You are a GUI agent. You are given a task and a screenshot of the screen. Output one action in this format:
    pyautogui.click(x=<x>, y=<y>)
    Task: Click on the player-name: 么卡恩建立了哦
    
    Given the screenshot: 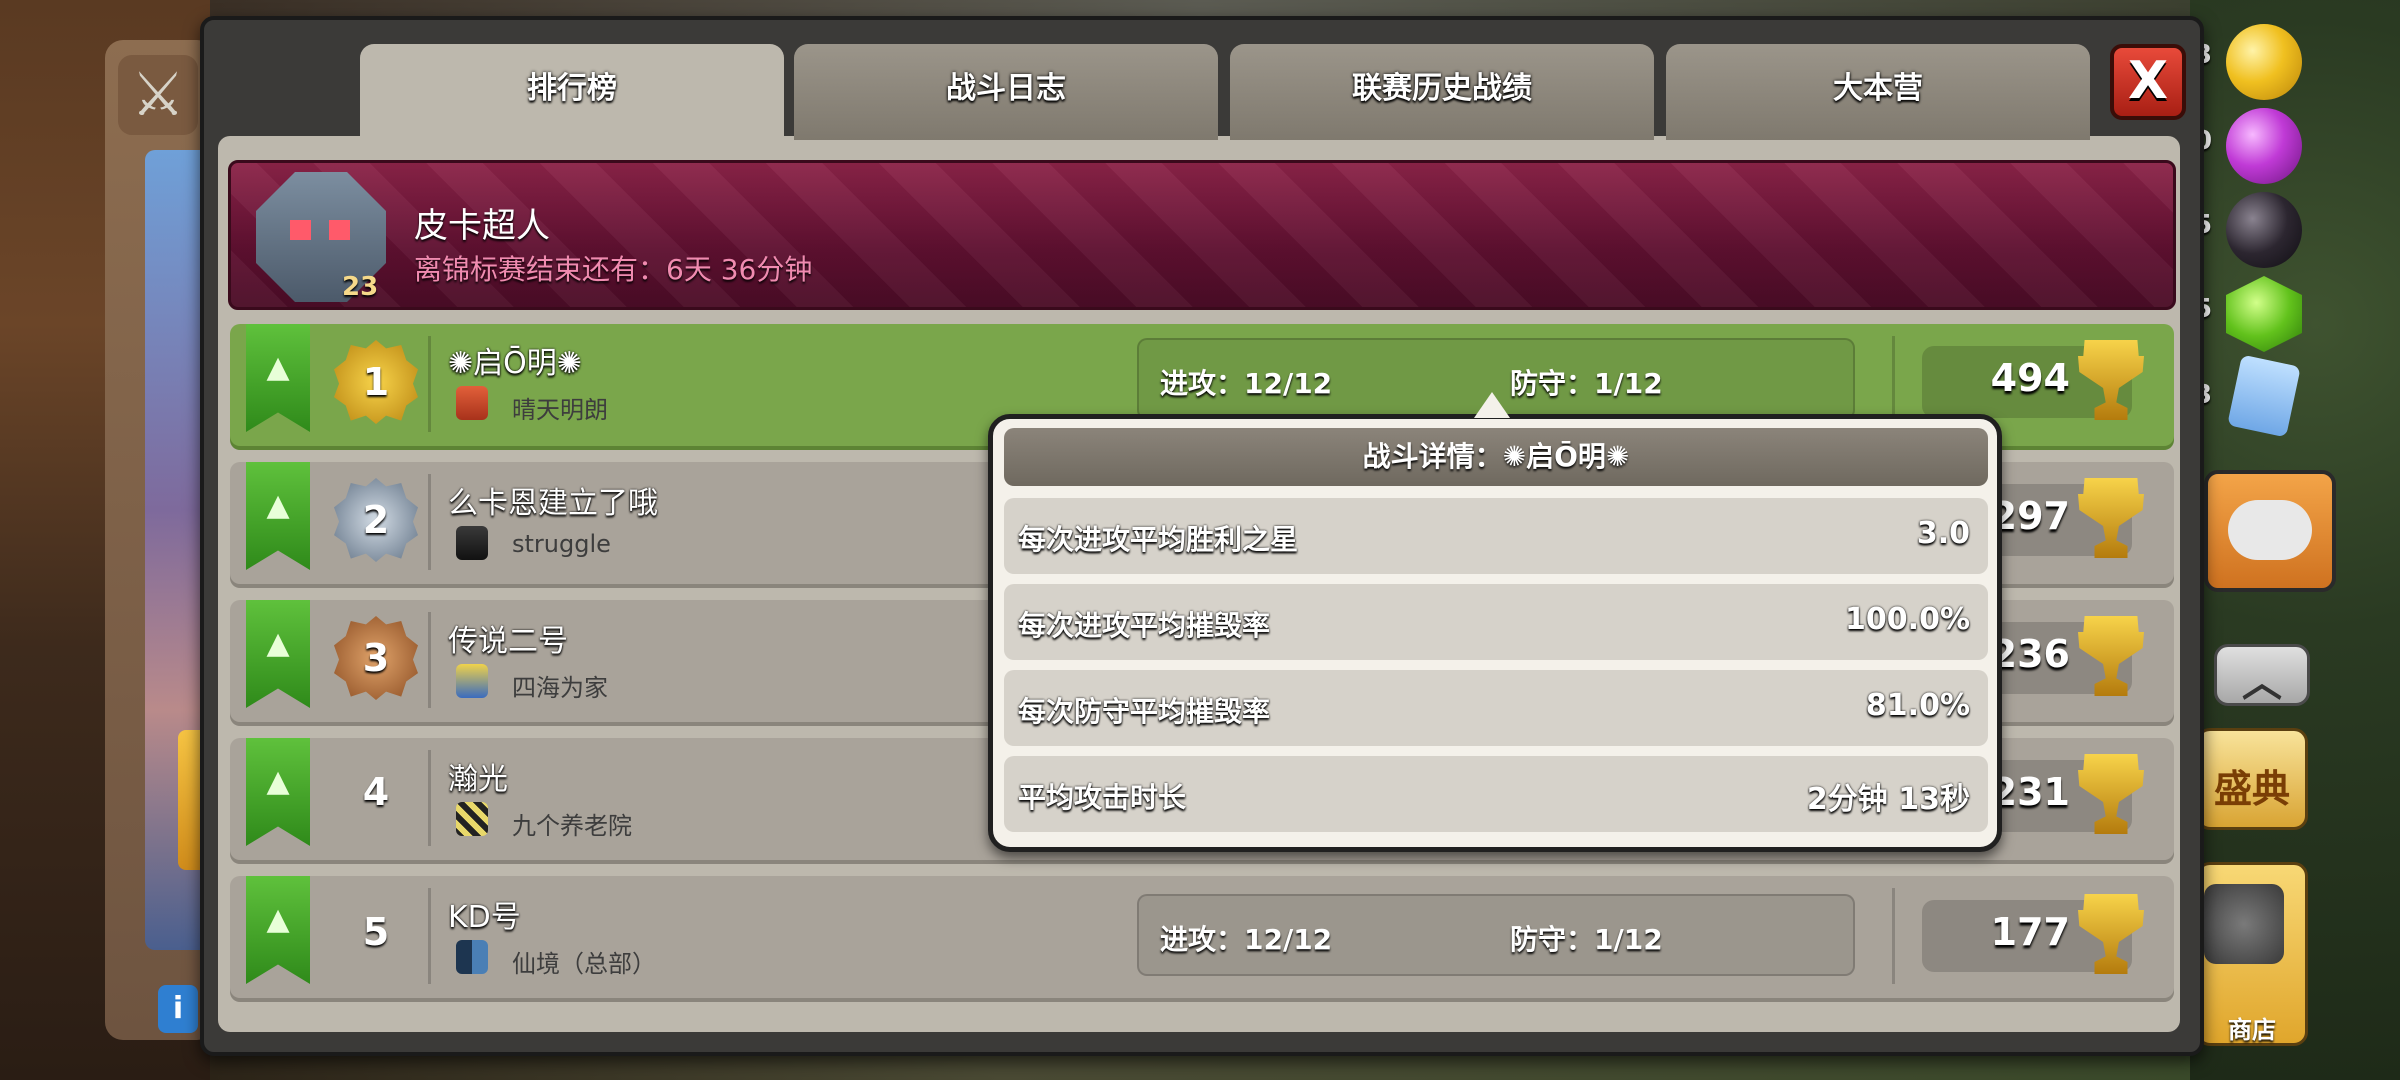 What is the action you would take?
    pyautogui.click(x=553, y=503)
    